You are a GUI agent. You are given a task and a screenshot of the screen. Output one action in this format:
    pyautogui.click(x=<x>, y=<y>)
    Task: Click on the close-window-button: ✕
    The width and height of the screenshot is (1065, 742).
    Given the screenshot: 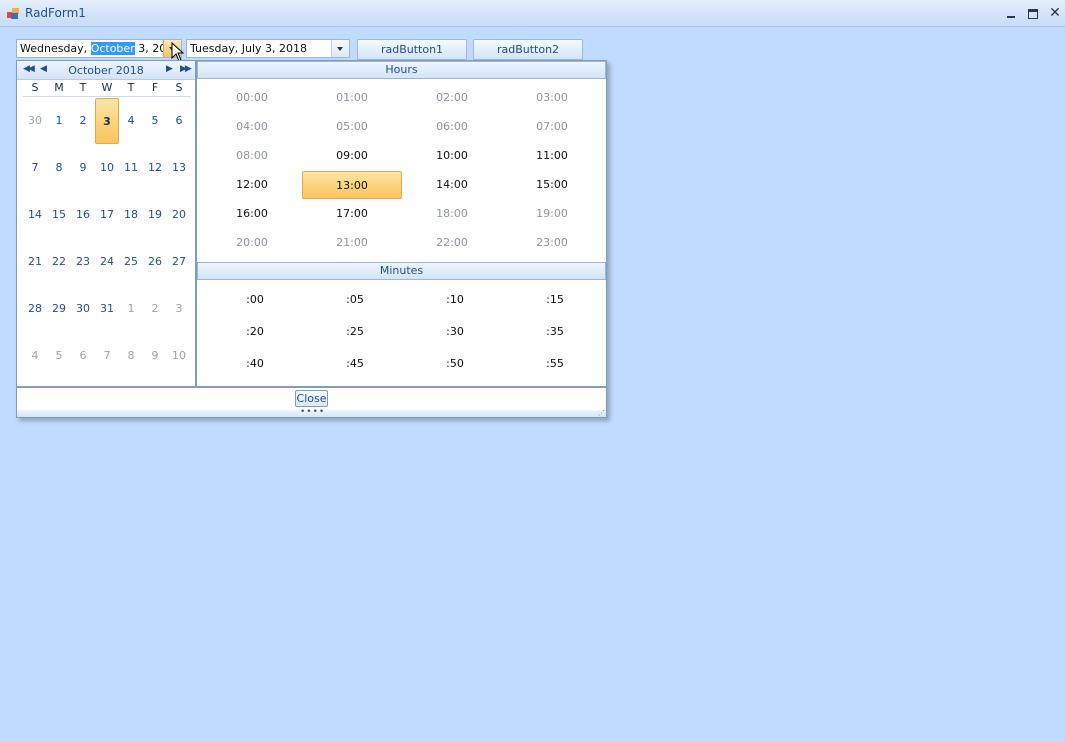 What is the action you would take?
    pyautogui.click(x=1055, y=13)
    